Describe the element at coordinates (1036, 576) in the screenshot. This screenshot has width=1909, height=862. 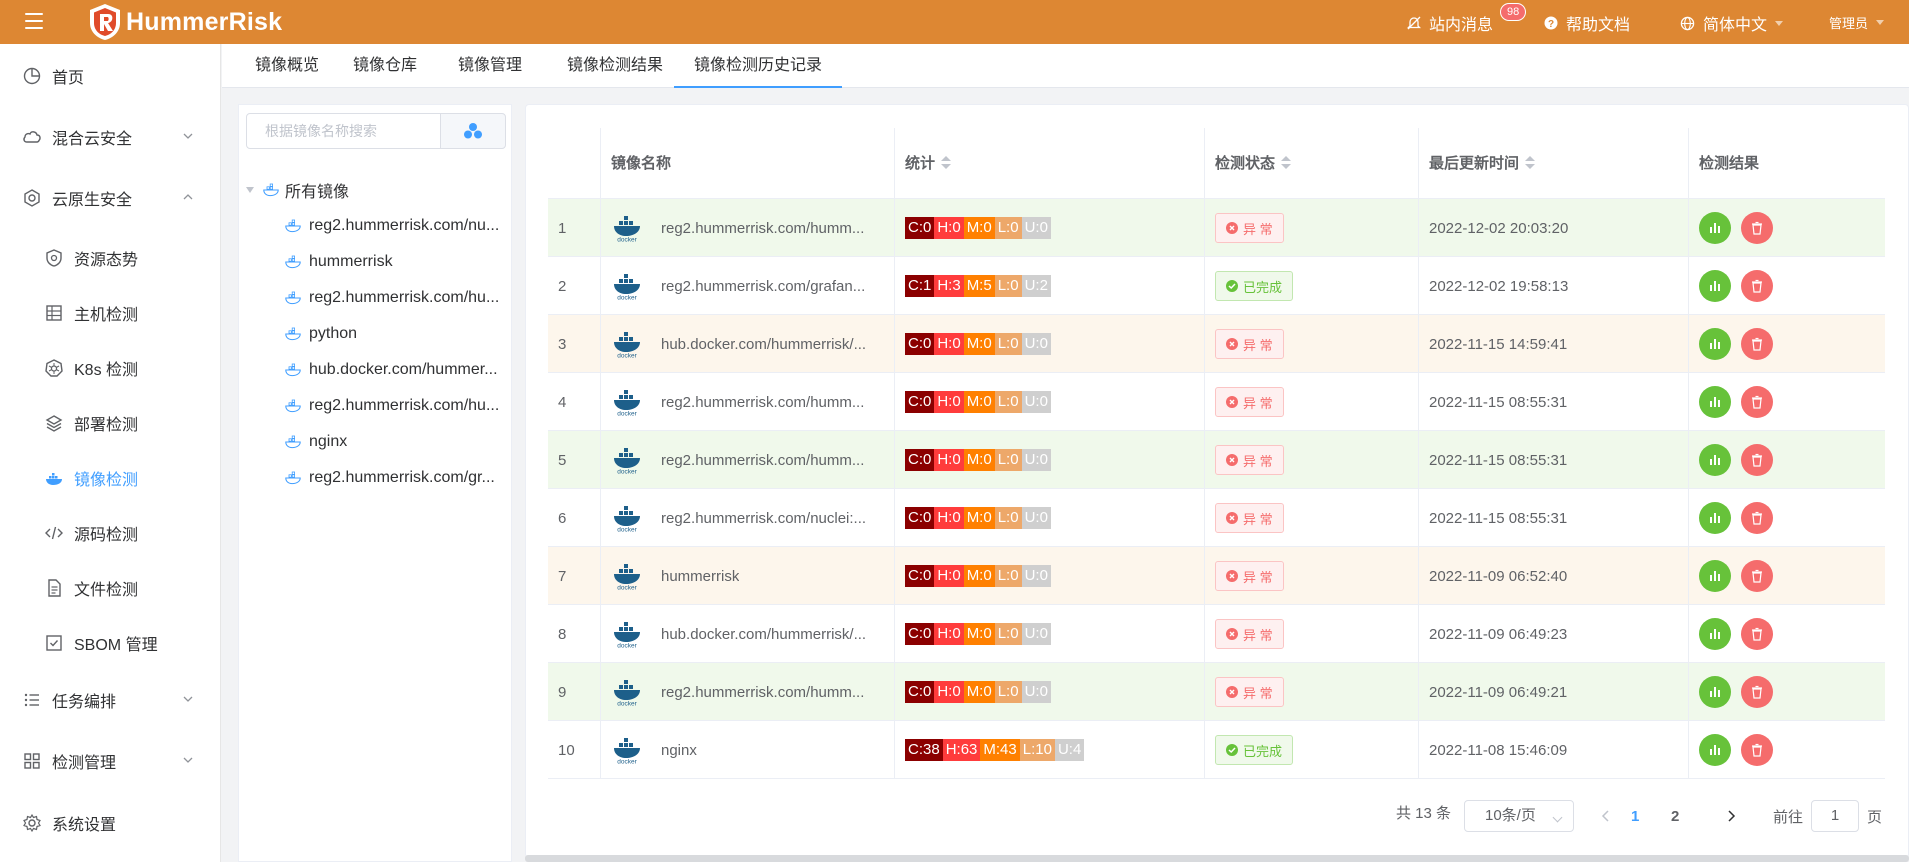
I see `unknown-count: U:0` at that location.